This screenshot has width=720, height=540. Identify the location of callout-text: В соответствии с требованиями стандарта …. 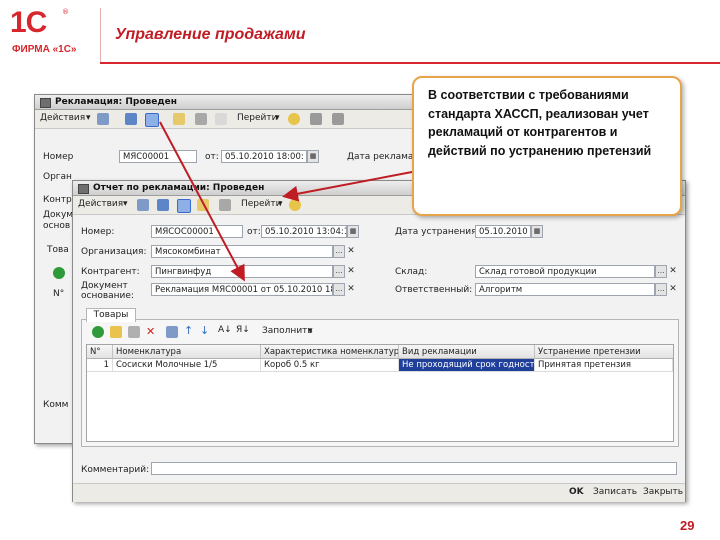
(540, 123).